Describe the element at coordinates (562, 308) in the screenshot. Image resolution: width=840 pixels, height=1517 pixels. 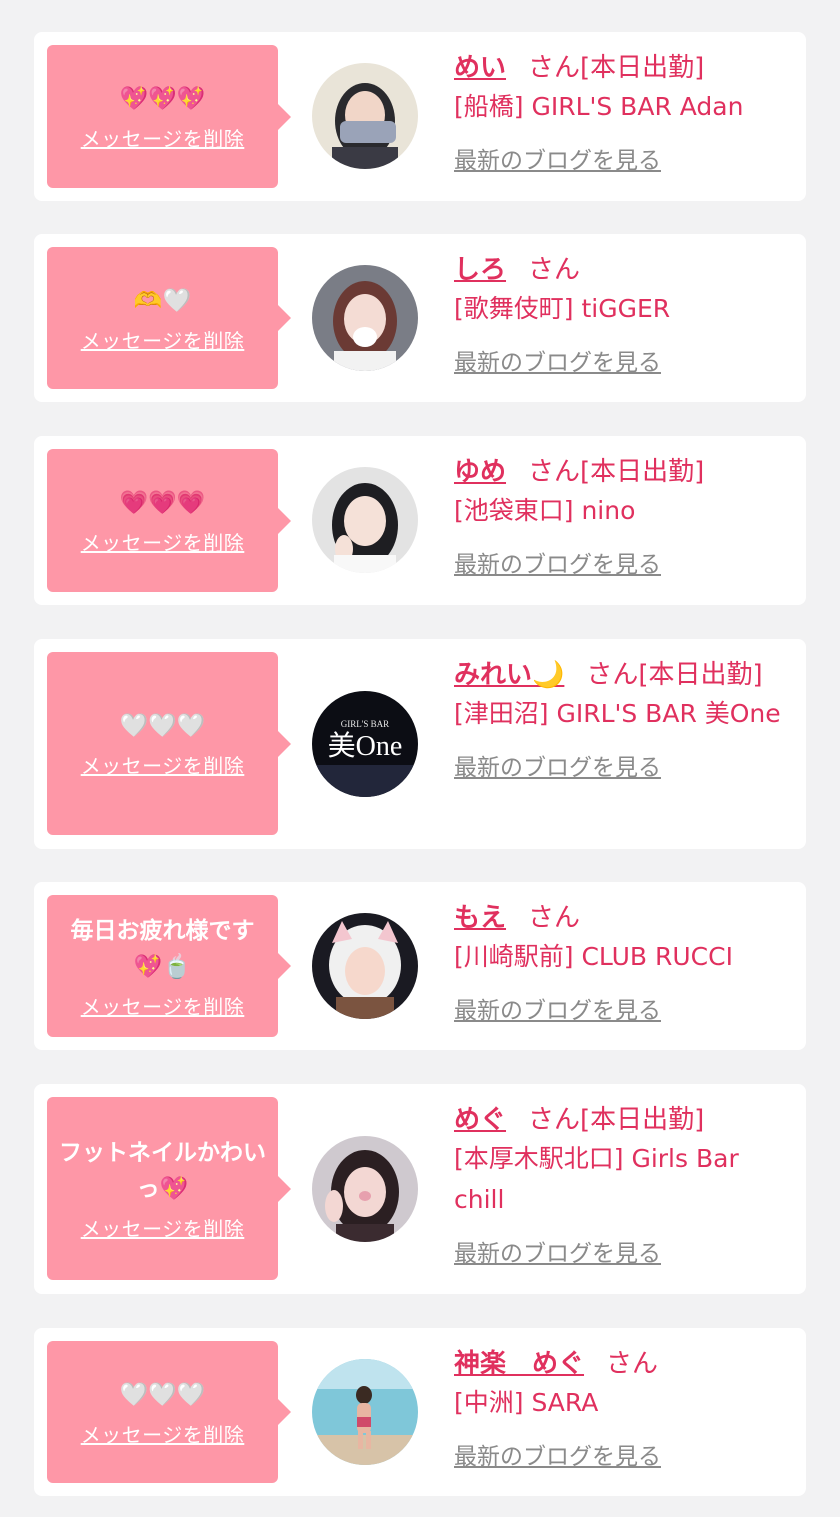
I see `shop-name: [歌舞伎町] tiGGER` at that location.